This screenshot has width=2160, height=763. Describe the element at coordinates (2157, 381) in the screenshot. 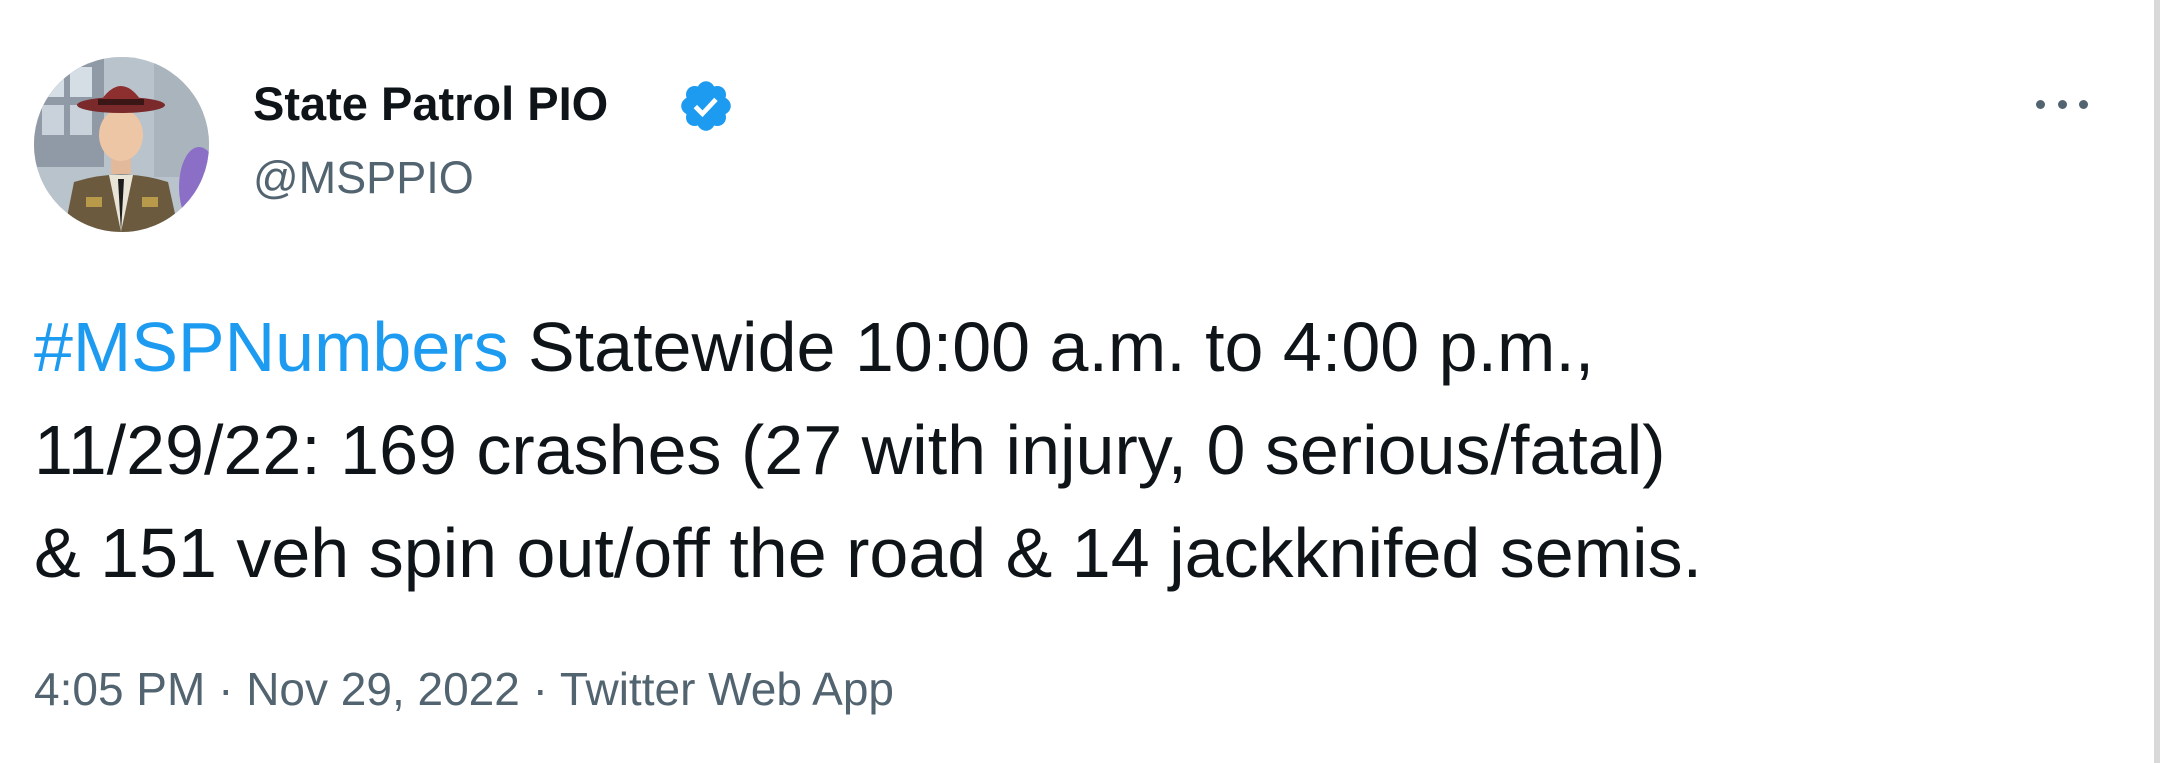

I see `card-border` at that location.